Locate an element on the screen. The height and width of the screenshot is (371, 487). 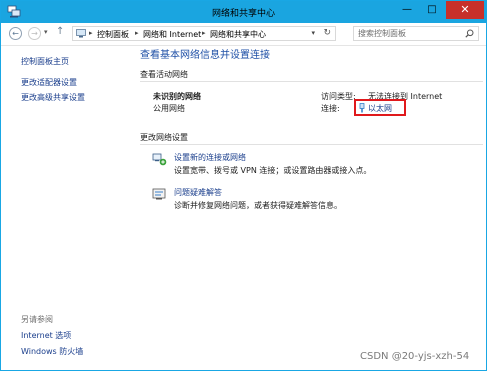
sidebar-item-change-advanced-sharing: 更改高级共享设置 is located at coordinates (53, 97).